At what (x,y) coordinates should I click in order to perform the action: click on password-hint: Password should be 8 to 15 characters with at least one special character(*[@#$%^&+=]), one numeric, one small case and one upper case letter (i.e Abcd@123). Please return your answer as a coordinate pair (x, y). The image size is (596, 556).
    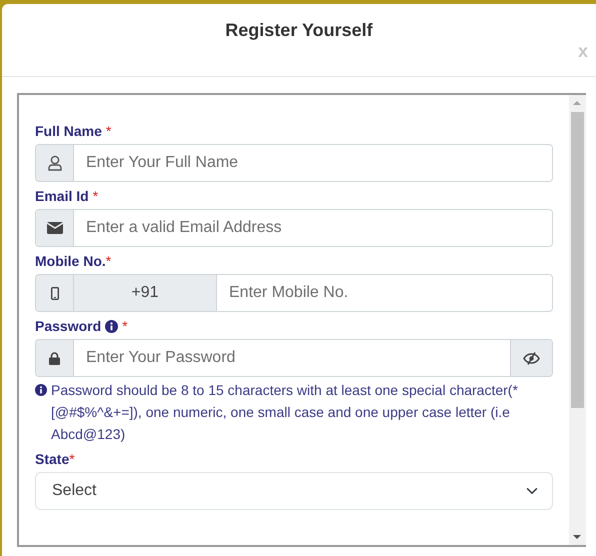
    Looking at the image, I should click on (285, 412).